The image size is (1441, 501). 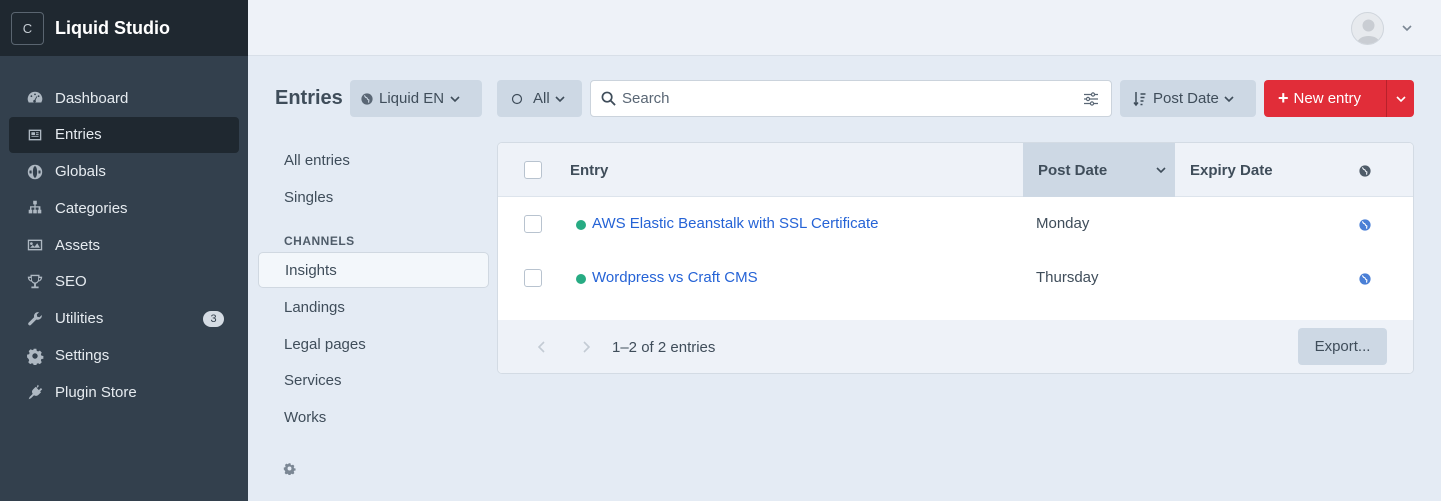 What do you see at coordinates (35, 319) in the screenshot?
I see `wrench-icon` at bounding box center [35, 319].